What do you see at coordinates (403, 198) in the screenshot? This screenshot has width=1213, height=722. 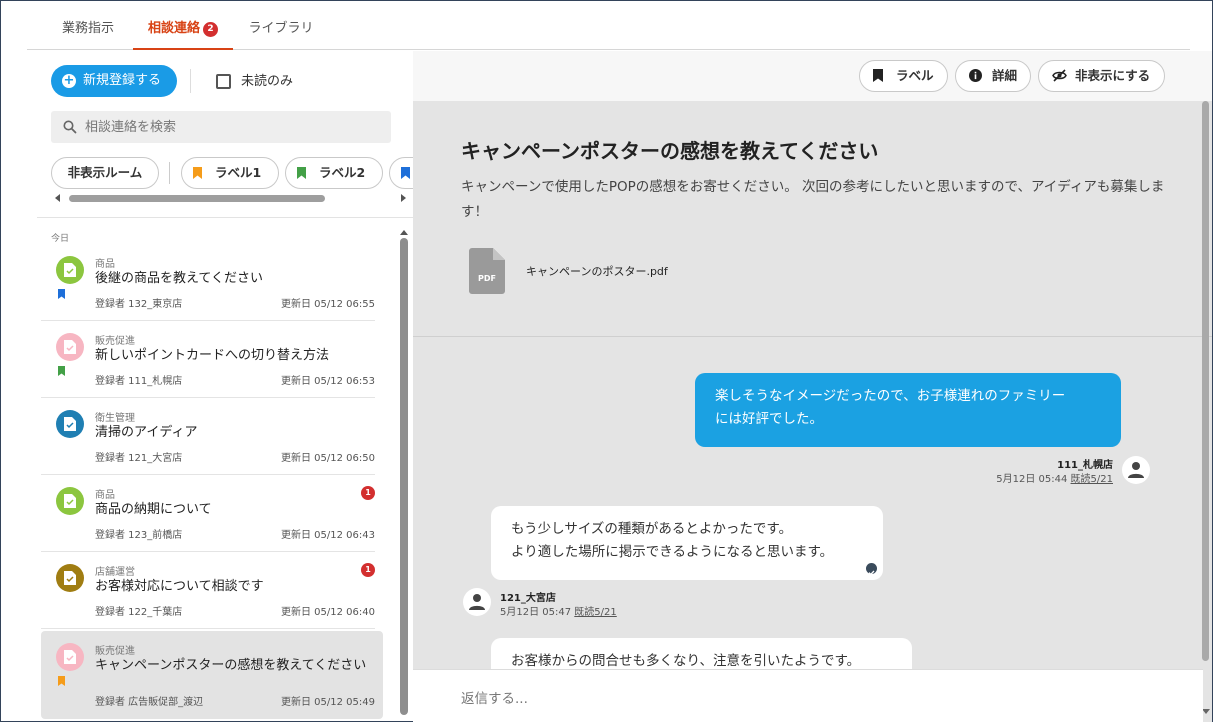 I see `scroll-right-arrow-icon` at bounding box center [403, 198].